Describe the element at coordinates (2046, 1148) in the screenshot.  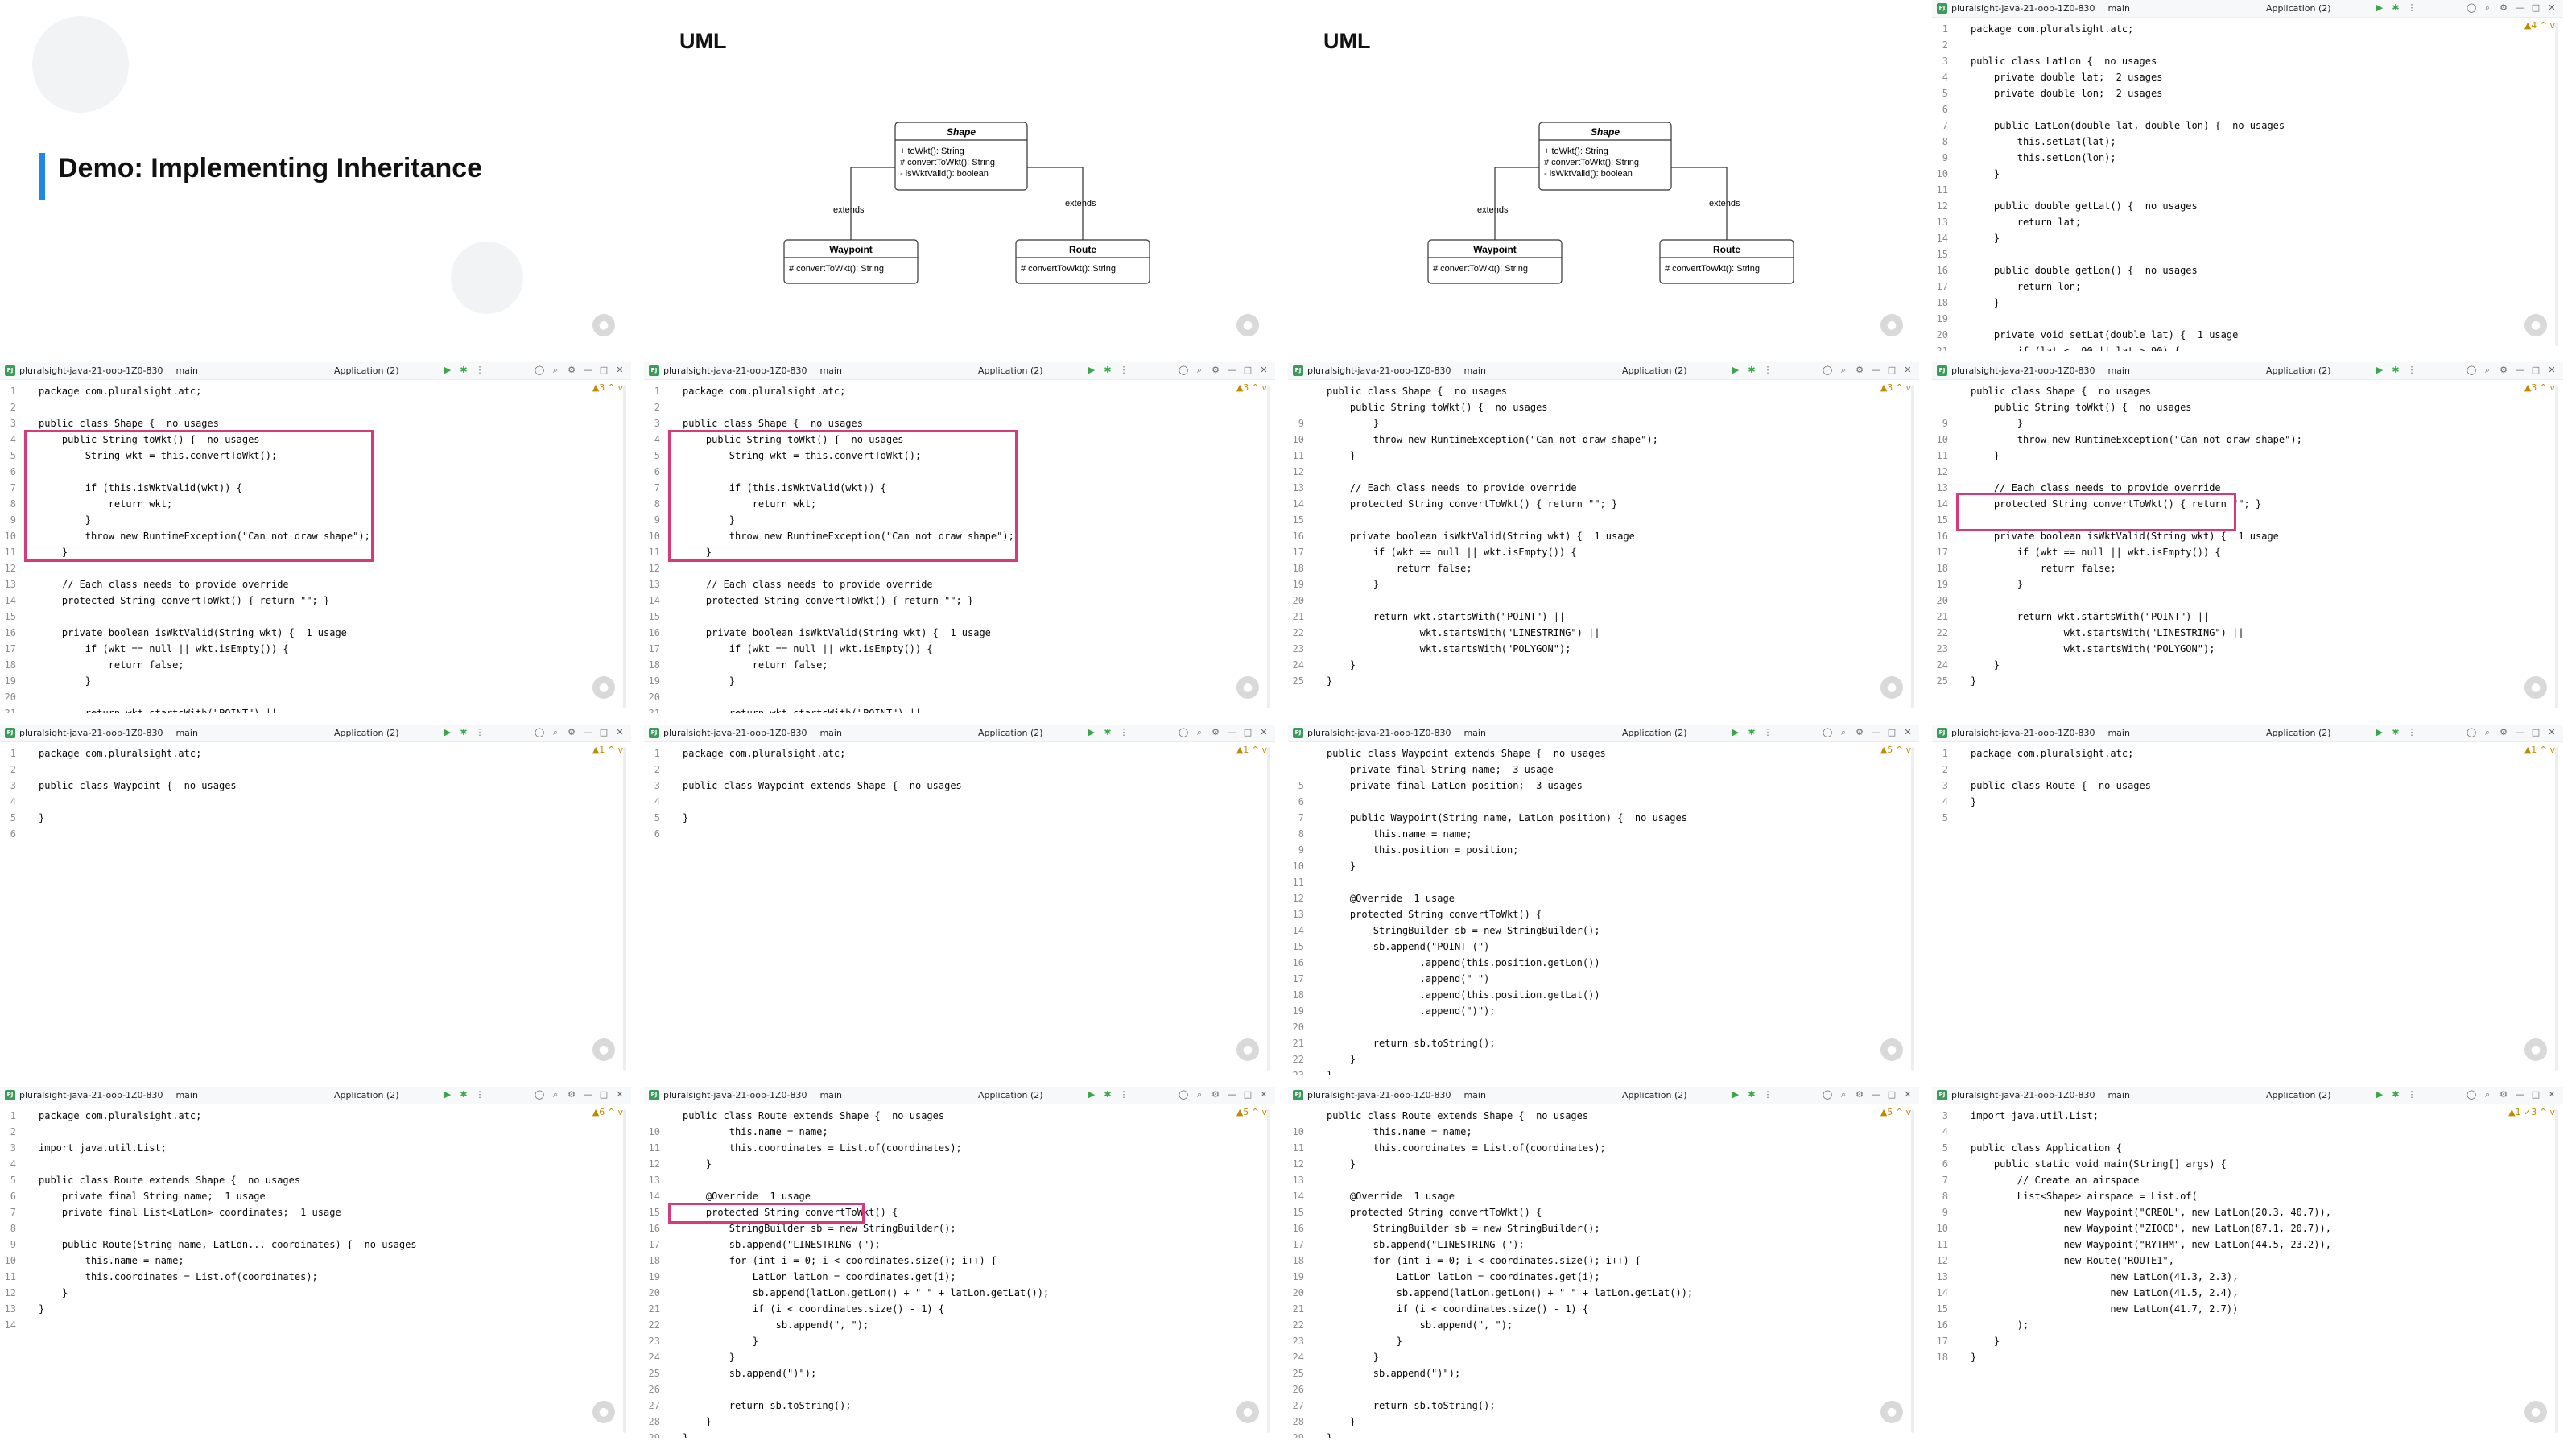
I see `code-line: public class Application {` at that location.